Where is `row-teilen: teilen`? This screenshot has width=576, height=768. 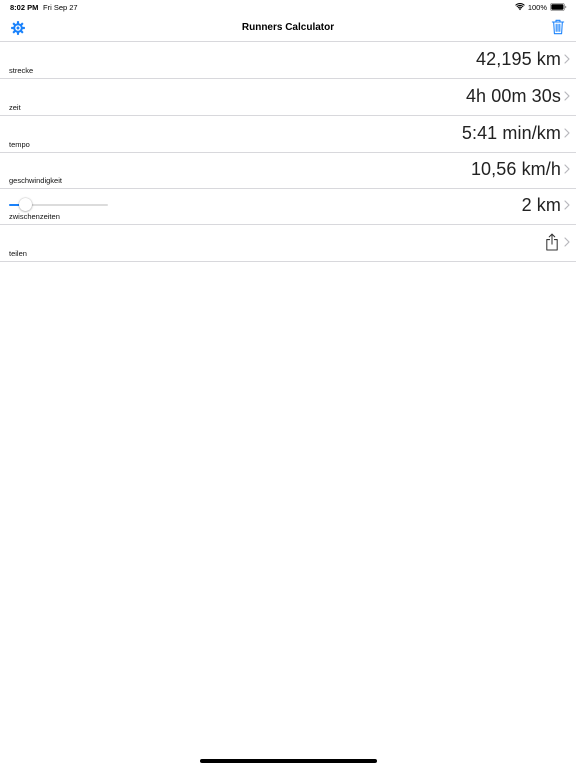 row-teilen: teilen is located at coordinates (288, 243).